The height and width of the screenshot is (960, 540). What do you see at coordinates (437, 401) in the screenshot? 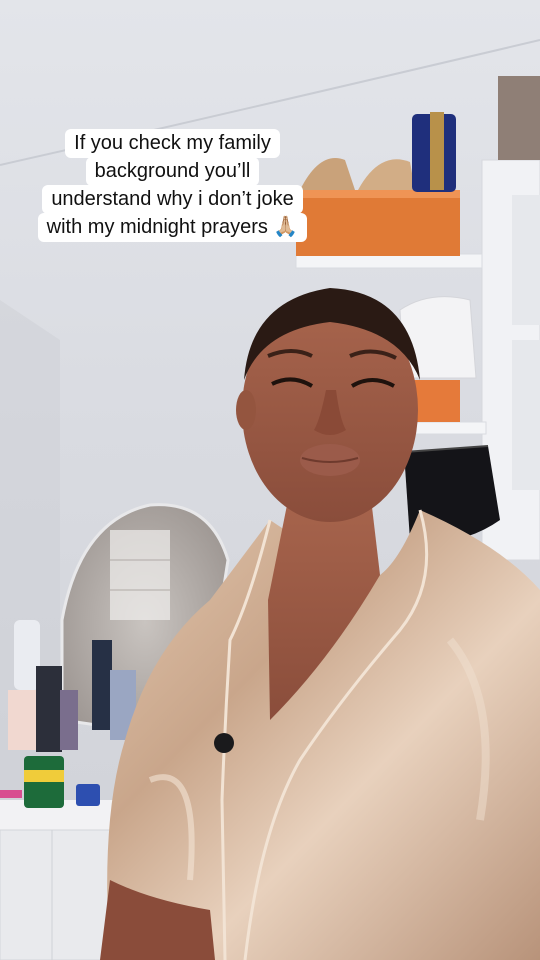
I see `small-orange-box` at bounding box center [437, 401].